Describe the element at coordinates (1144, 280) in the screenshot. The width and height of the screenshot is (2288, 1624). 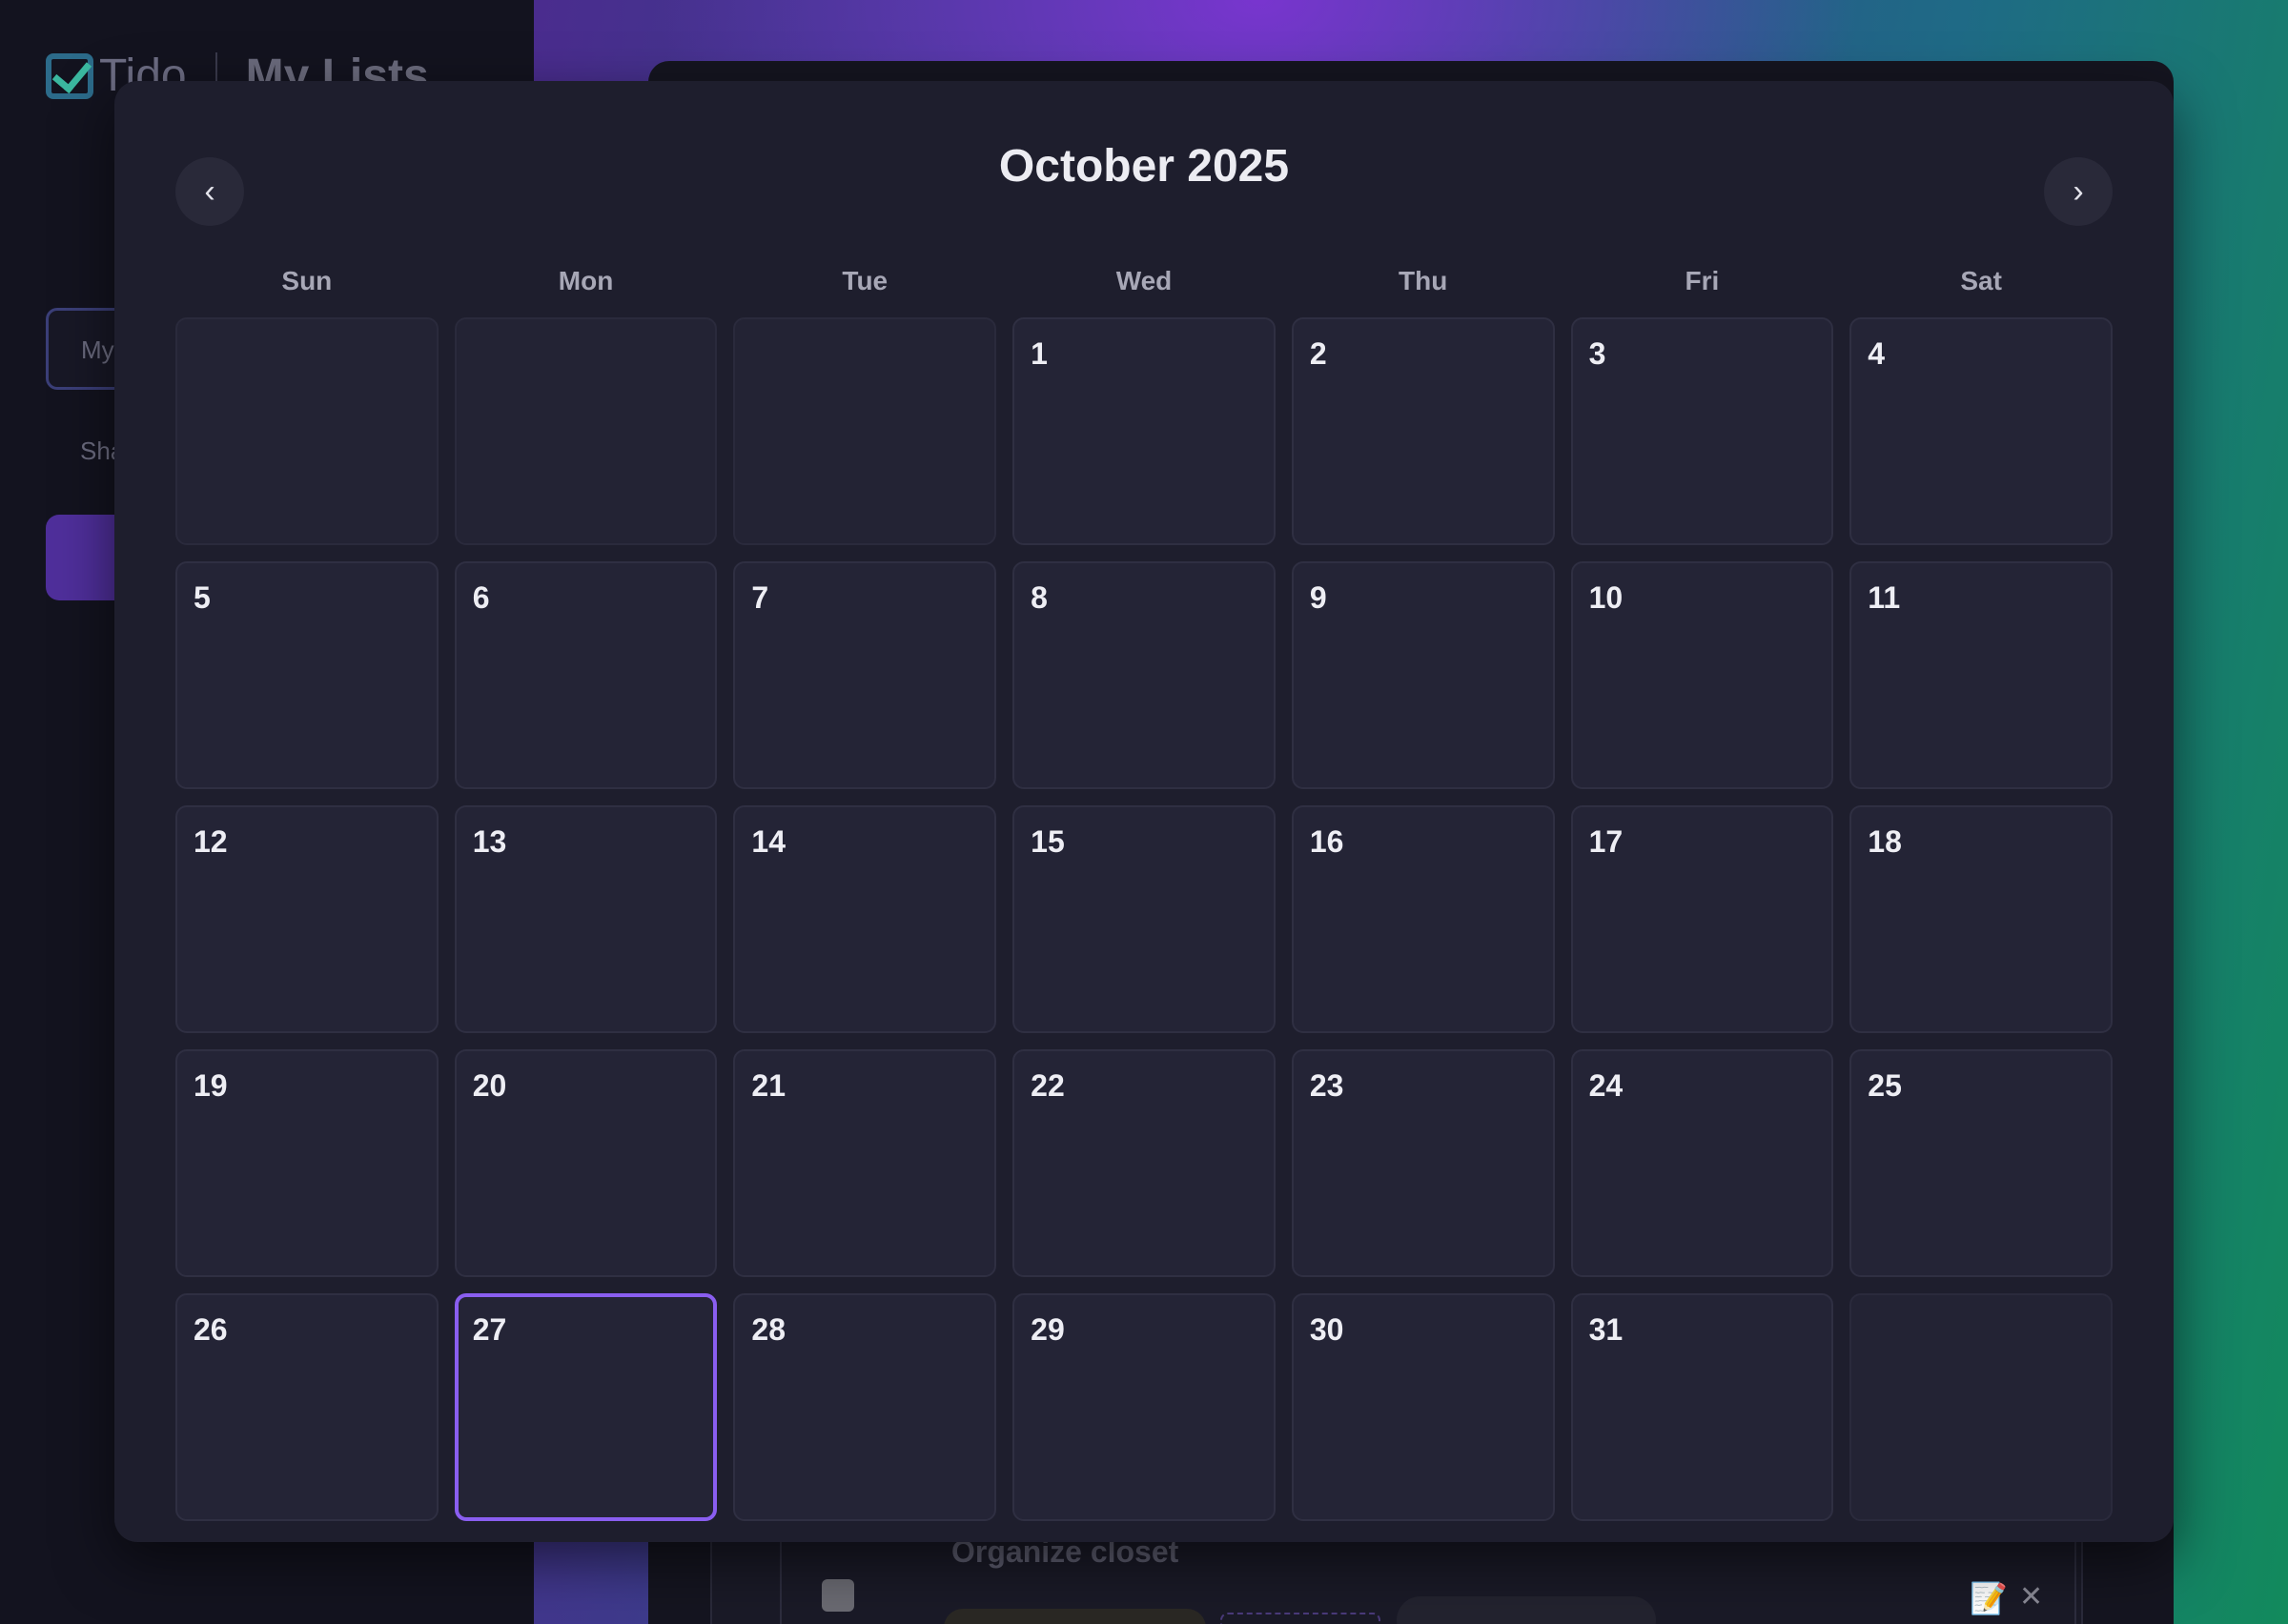
I see `weekday-label: Wed` at that location.